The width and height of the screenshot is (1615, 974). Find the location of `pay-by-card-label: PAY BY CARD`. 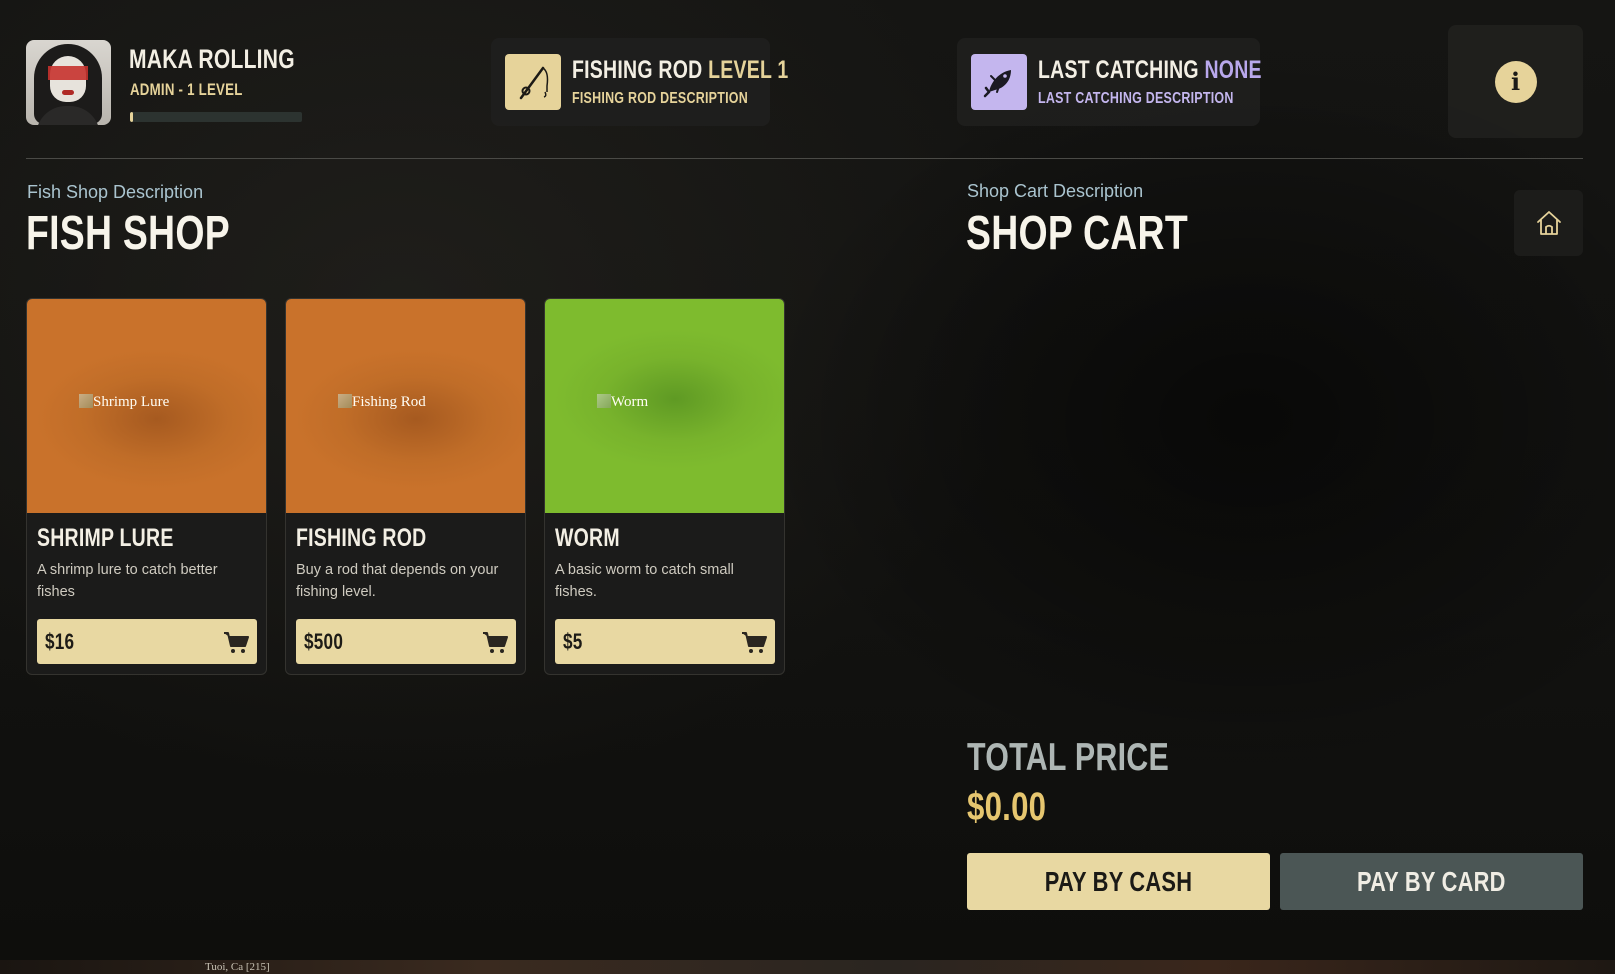

pay-by-card-label: PAY BY CARD is located at coordinates (1431, 881).